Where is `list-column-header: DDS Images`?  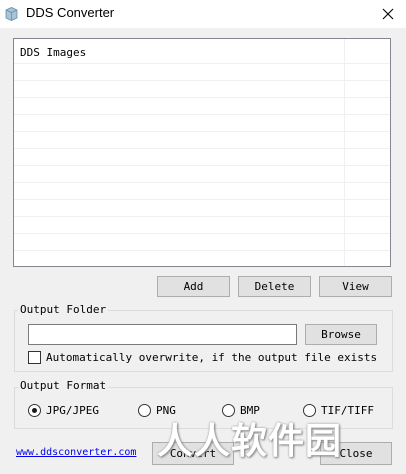 list-column-header: DDS Images is located at coordinates (53, 52).